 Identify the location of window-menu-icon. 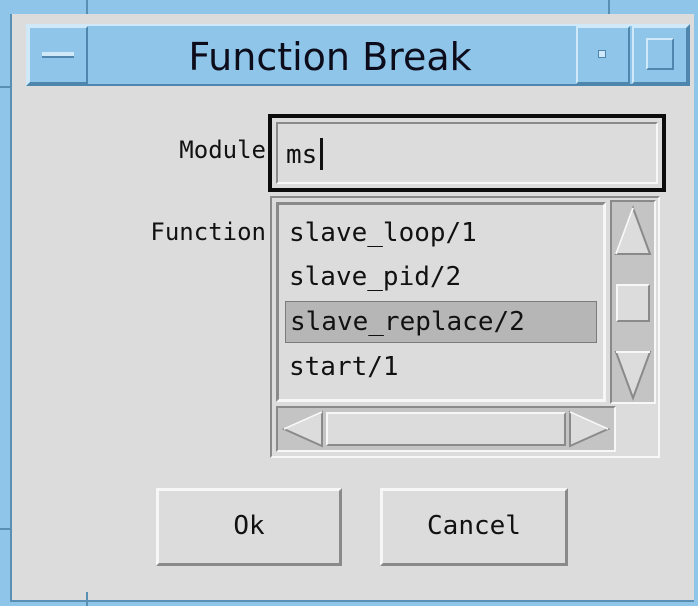
(58, 55).